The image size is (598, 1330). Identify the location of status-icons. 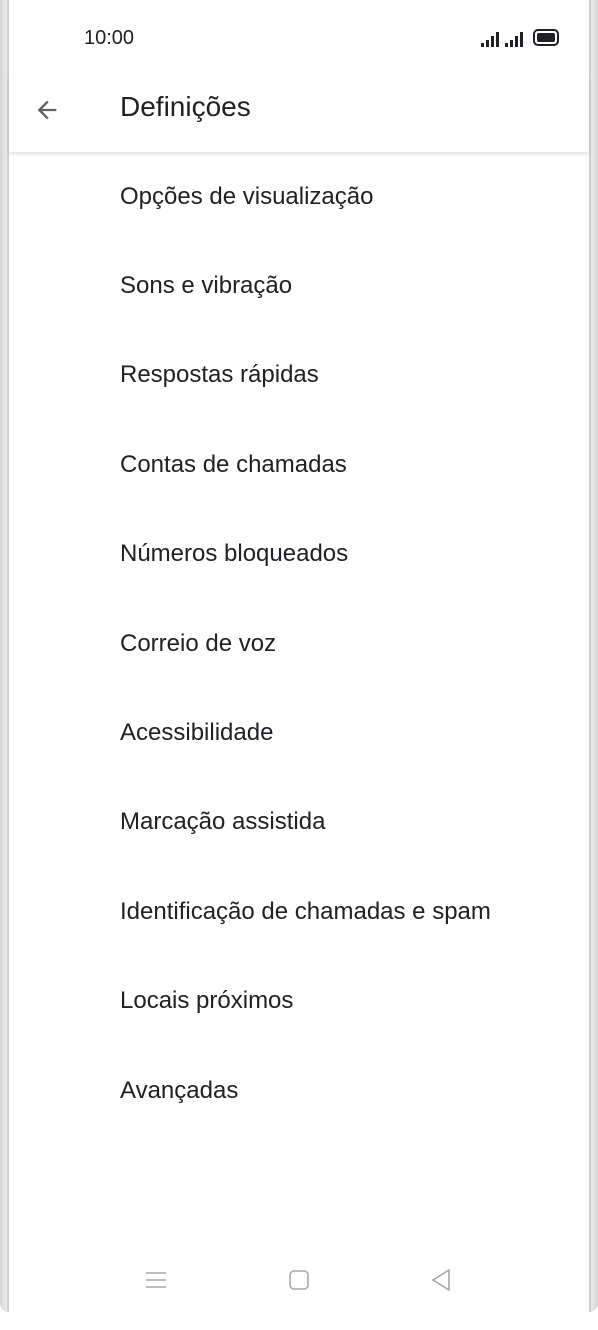
(520, 37).